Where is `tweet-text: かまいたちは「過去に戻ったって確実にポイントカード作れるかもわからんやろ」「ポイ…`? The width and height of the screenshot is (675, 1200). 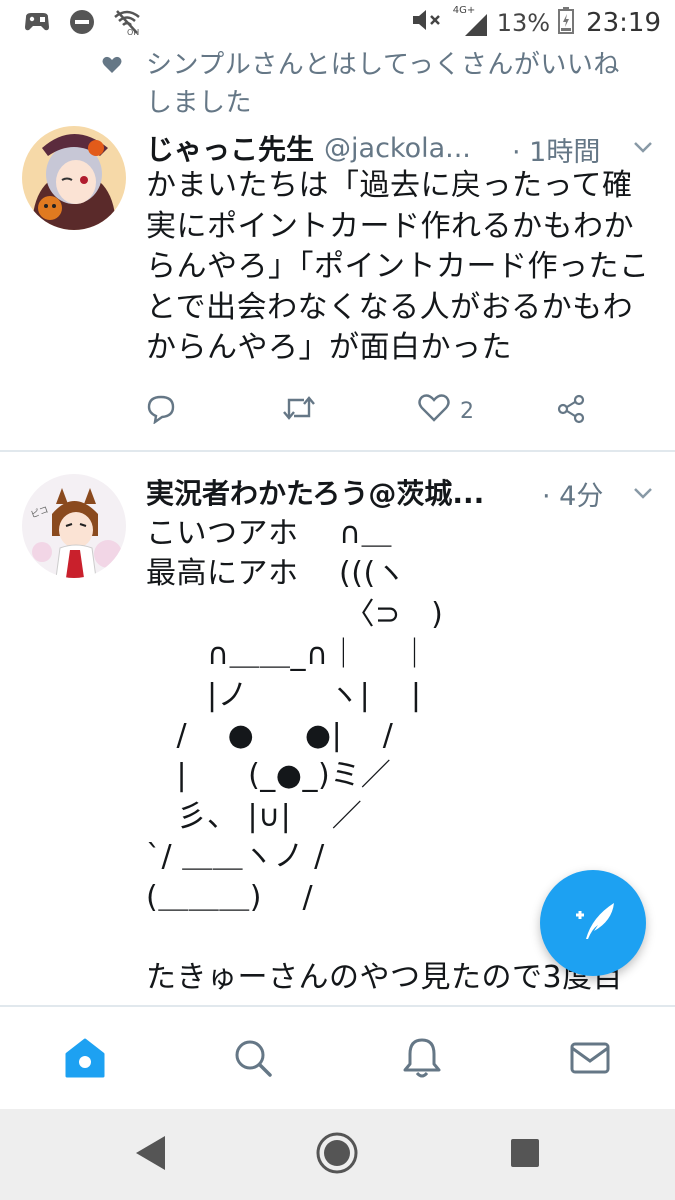
tweet-text: かまいたちは「過去に戻ったって確実にポイントカード作れるかもわからんやろ」「ポイ… is located at coordinates (398, 266).